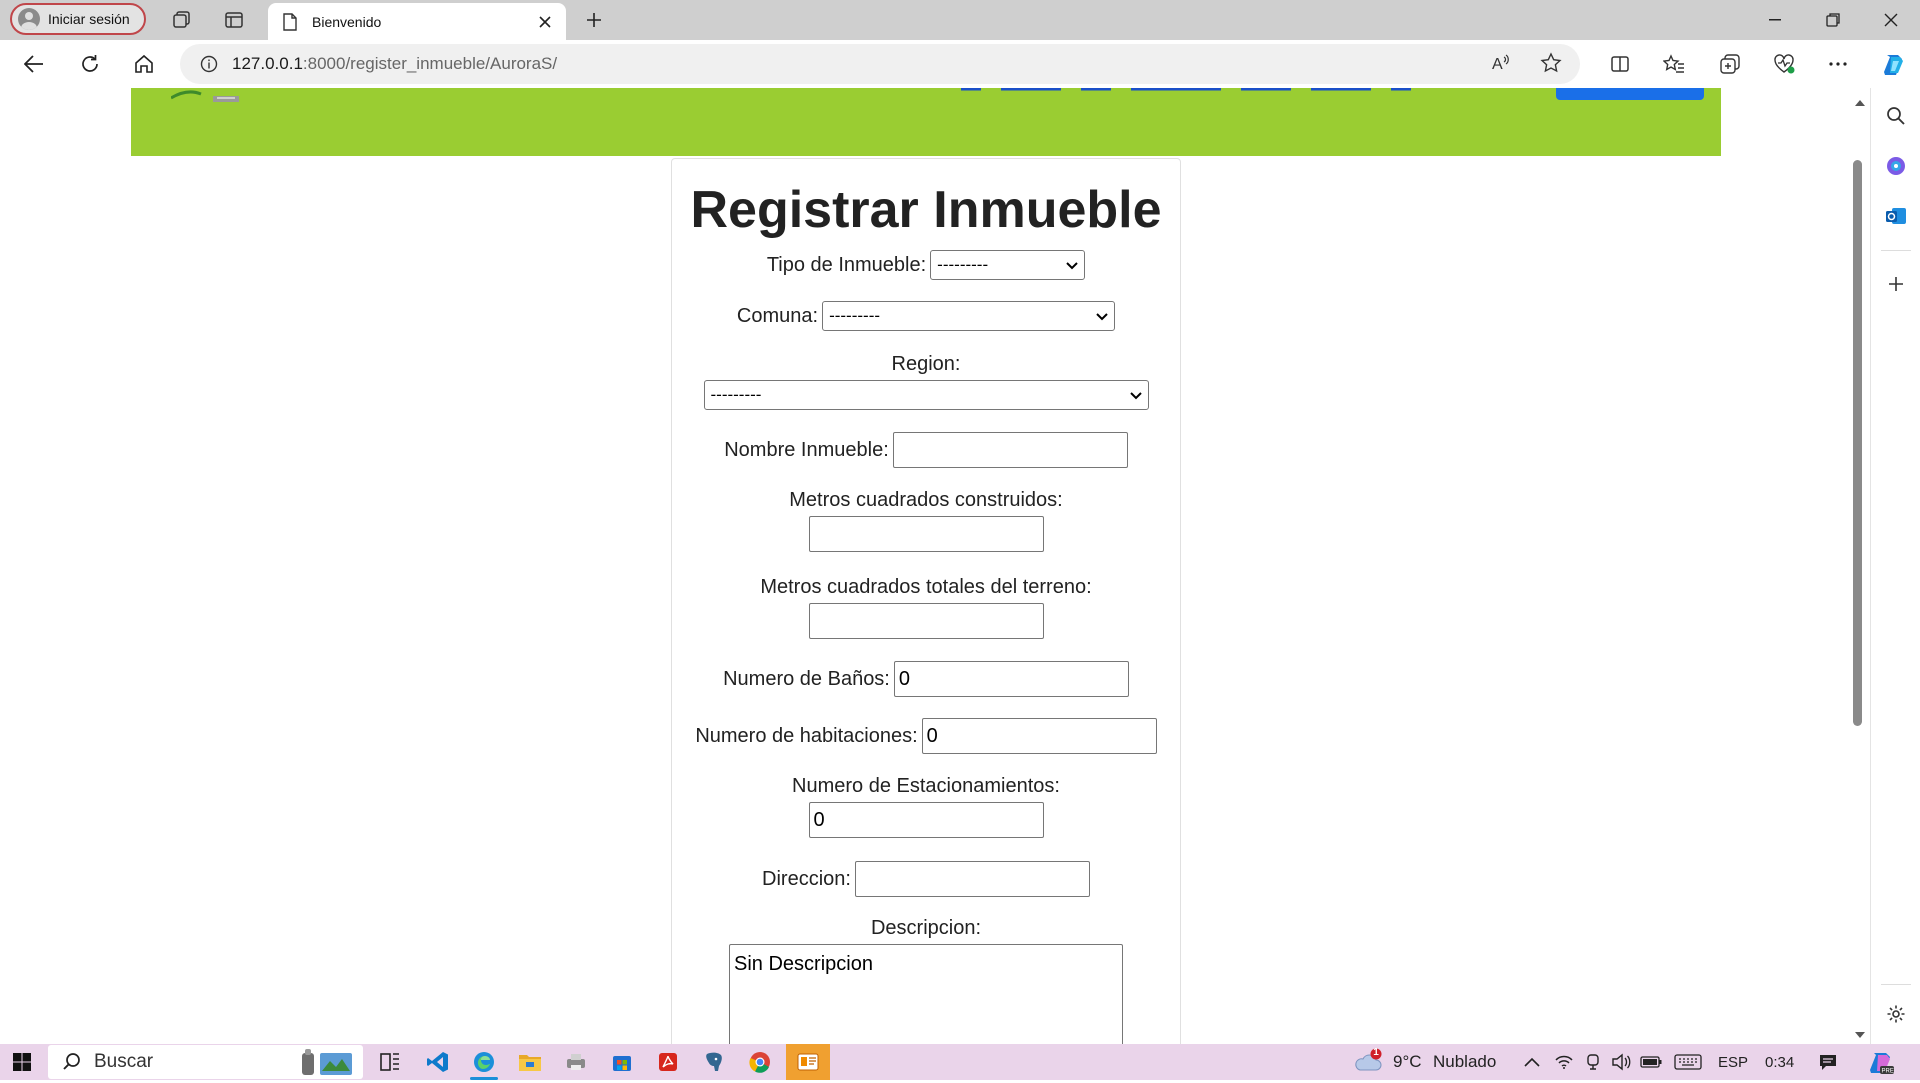 The width and height of the screenshot is (1920, 1083). What do you see at coordinates (926, 928) in the screenshot?
I see `descripcion-label: Descripcion:` at bounding box center [926, 928].